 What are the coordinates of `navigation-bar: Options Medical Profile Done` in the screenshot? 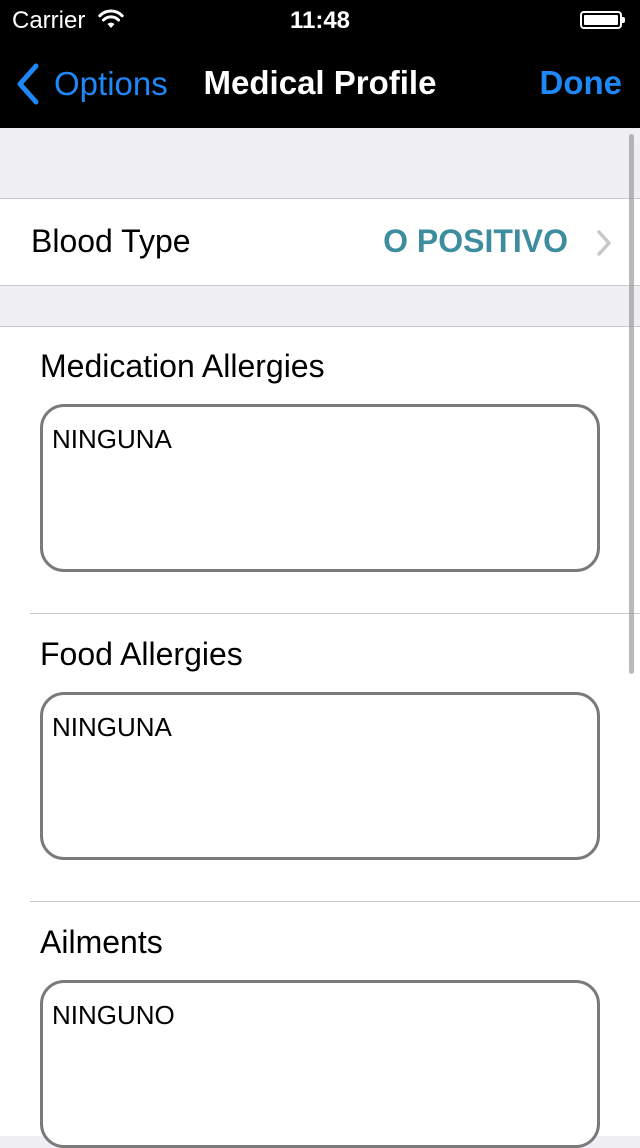 It's located at (320, 84).